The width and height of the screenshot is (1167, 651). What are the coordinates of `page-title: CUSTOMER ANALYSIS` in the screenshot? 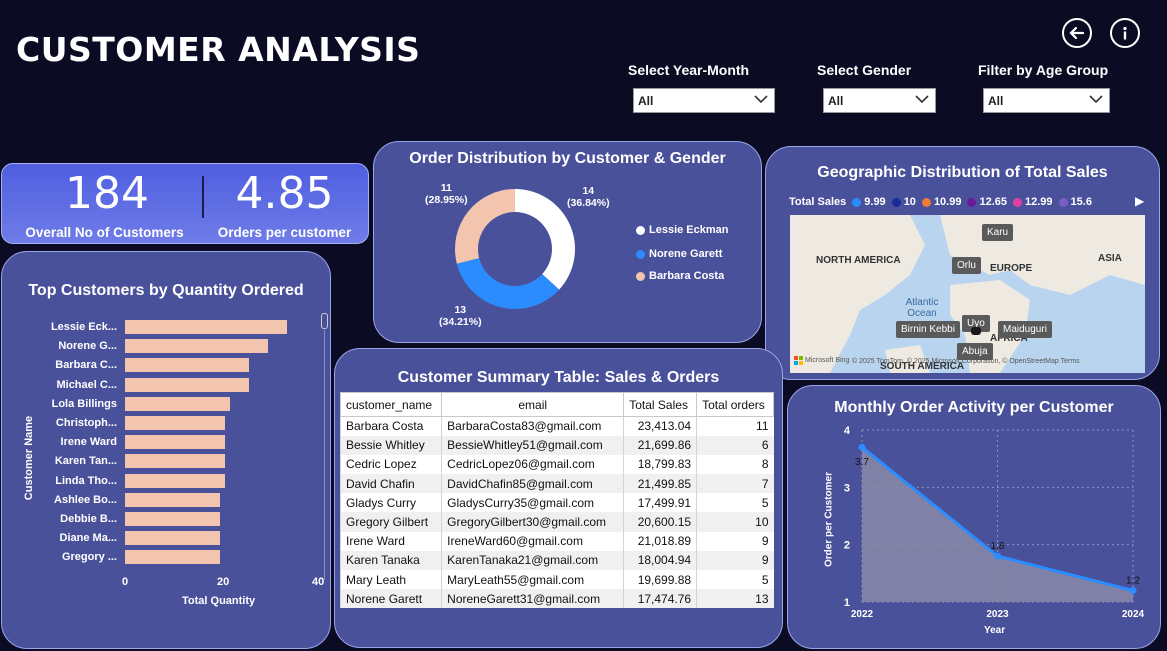 It's located at (218, 49).